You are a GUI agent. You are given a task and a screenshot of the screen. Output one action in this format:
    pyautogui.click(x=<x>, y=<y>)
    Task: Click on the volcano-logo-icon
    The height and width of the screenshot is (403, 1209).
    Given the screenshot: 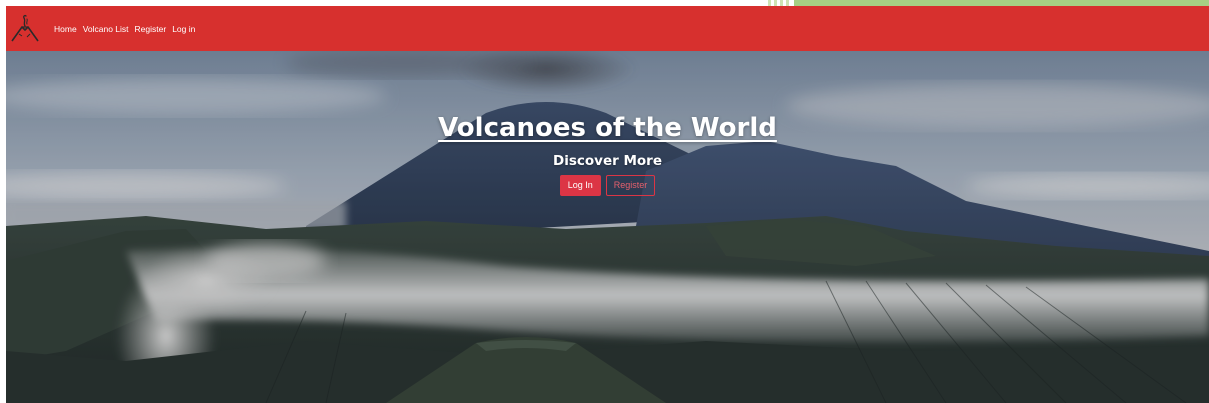 What is the action you would take?
    pyautogui.click(x=25, y=29)
    